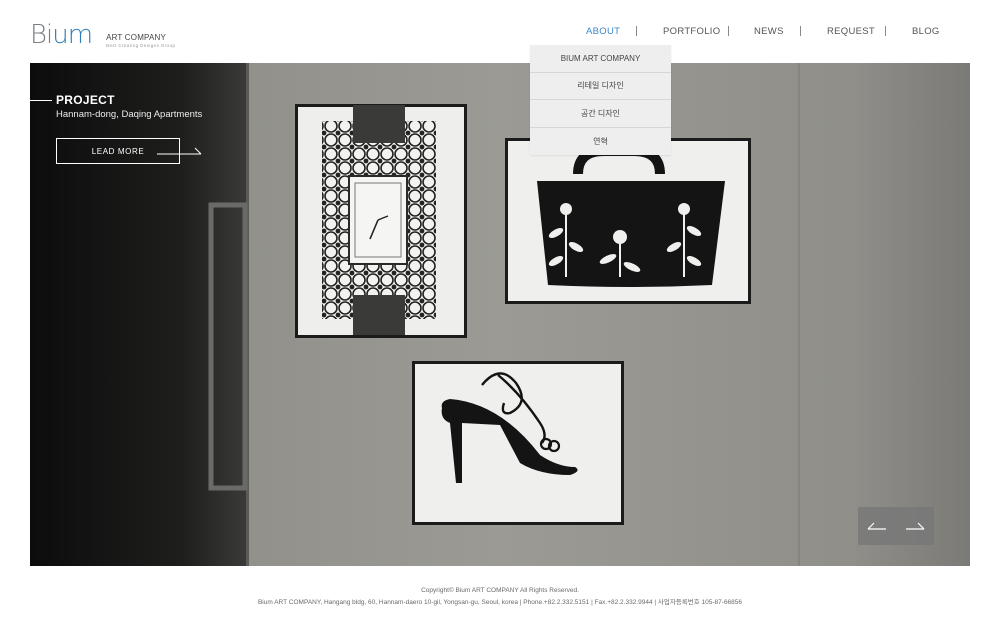 The width and height of the screenshot is (1000, 625). Describe the element at coordinates (600, 86) in the screenshot. I see `dropdown-item-retail-design: 리테일 디자인` at that location.